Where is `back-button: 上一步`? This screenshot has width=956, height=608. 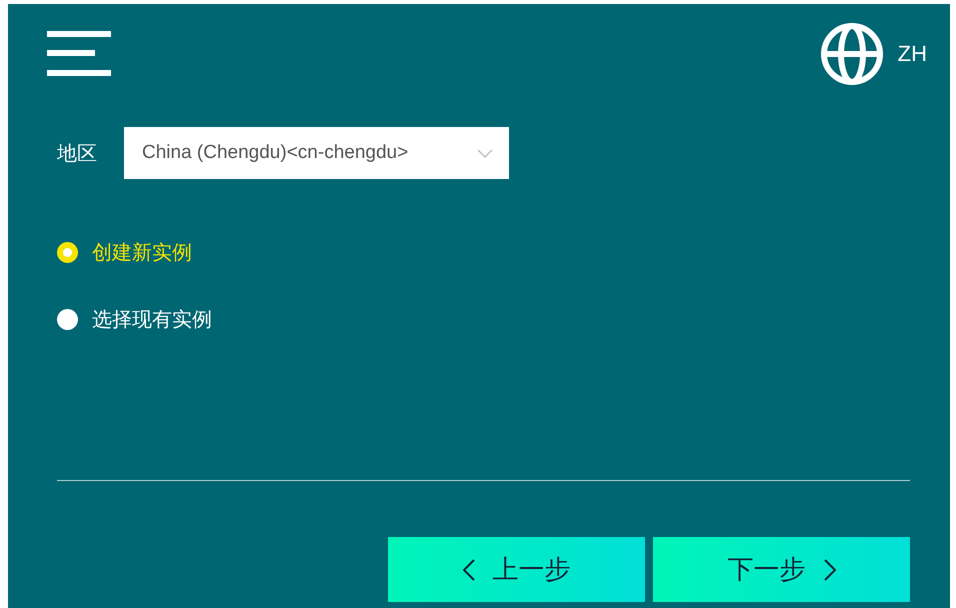 back-button: 上一步 is located at coordinates (516, 569).